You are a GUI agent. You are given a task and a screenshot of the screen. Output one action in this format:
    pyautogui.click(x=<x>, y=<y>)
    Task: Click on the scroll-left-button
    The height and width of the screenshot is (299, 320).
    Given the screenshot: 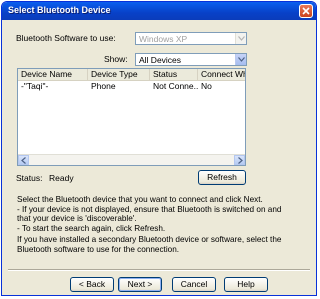 What is the action you would take?
    pyautogui.click(x=23, y=160)
    